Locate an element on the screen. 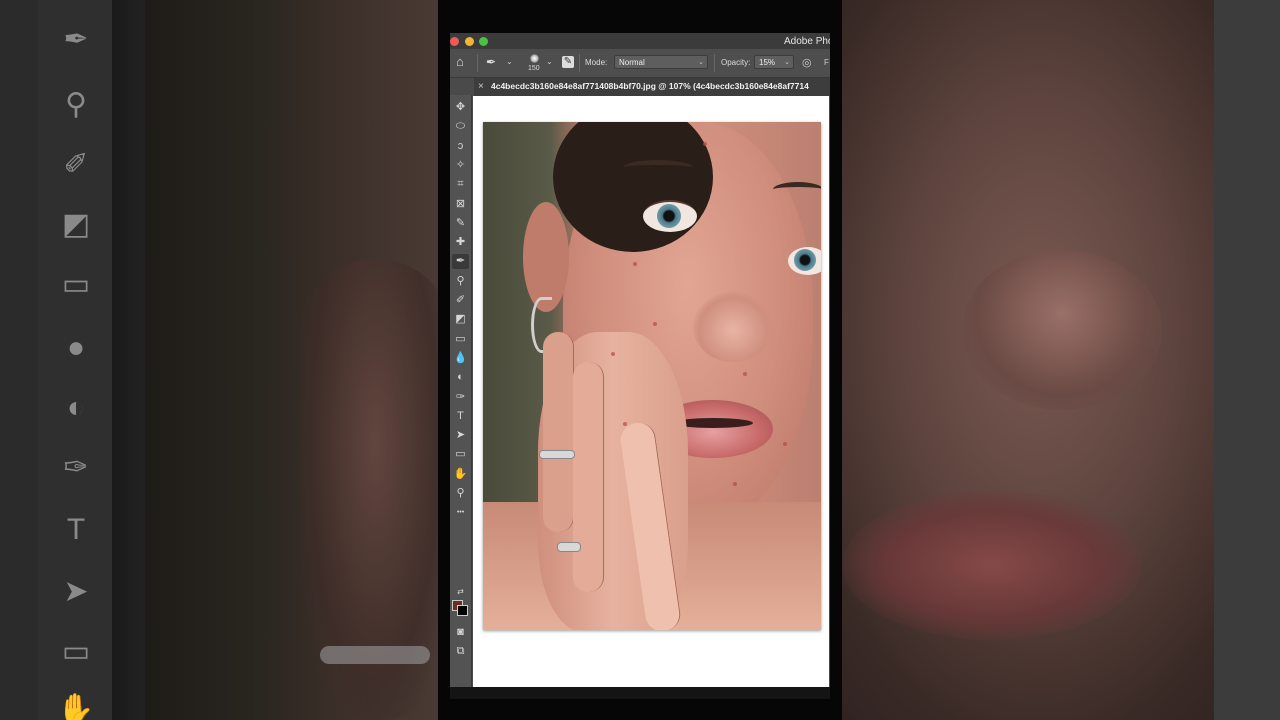 This screenshot has height=720, width=1280. brush-icon: ✒ is located at coordinates (76, 39).